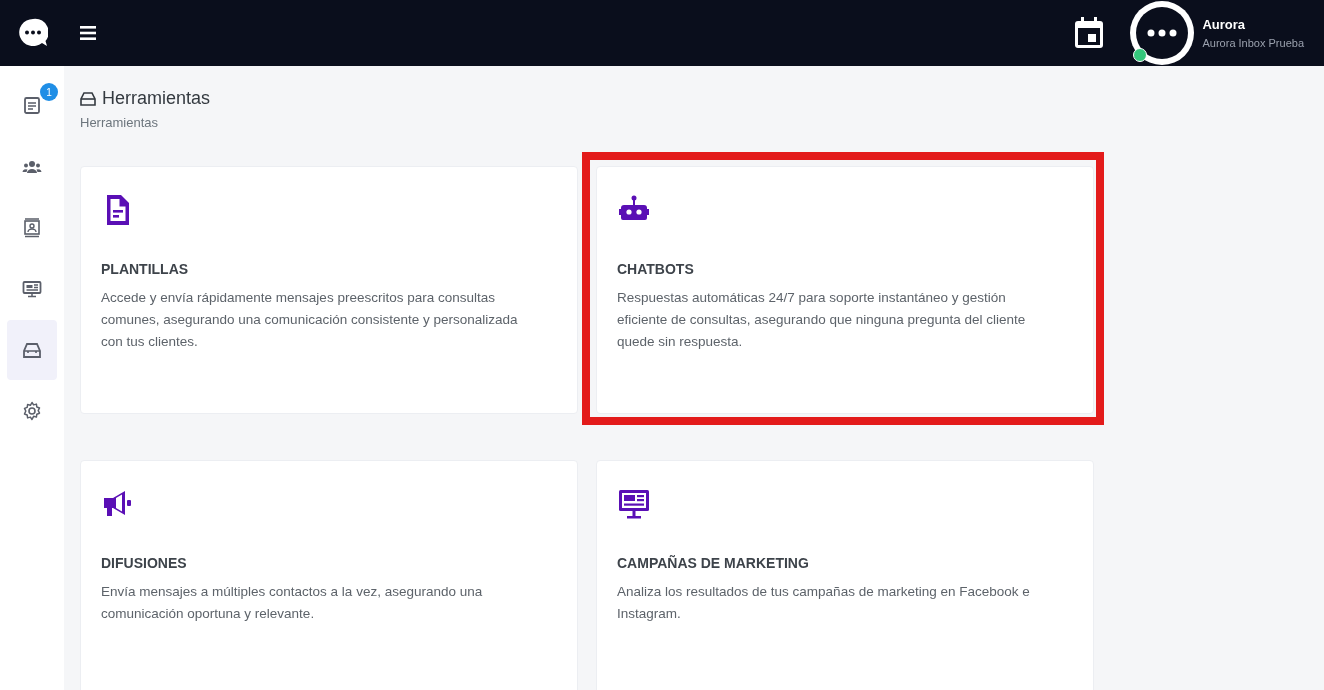 The width and height of the screenshot is (1324, 690). Describe the element at coordinates (156, 98) in the screenshot. I see `page-title: Herramientas` at that location.